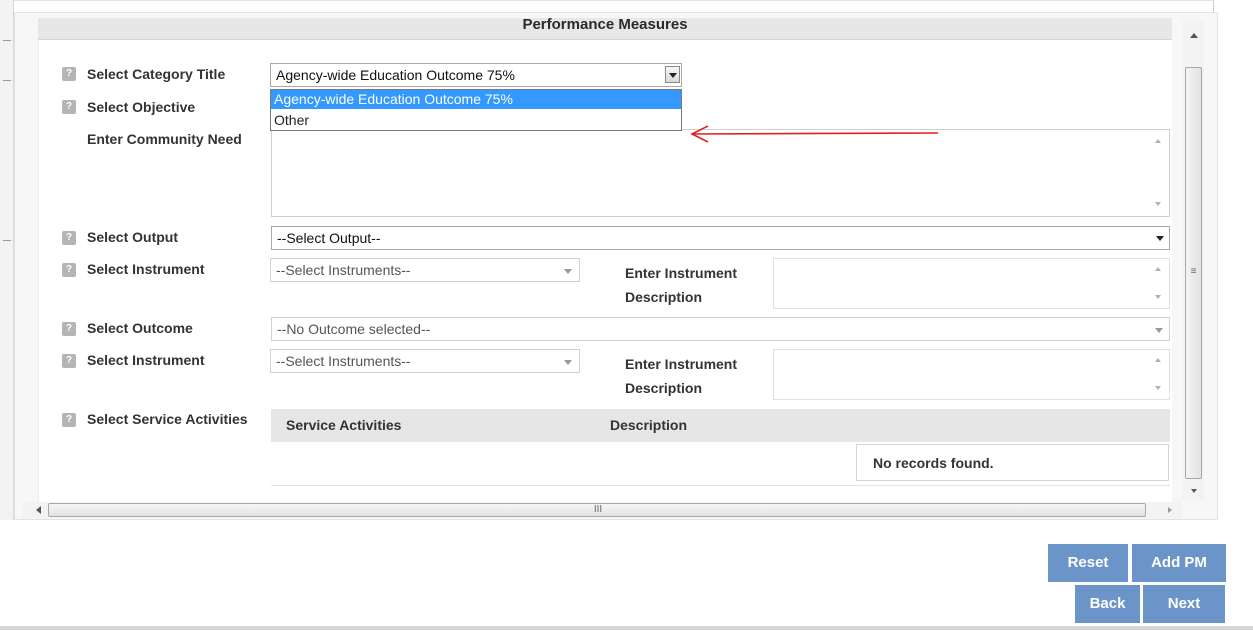  What do you see at coordinates (156, 74) in the screenshot?
I see `label-category-title: Select Category Title` at bounding box center [156, 74].